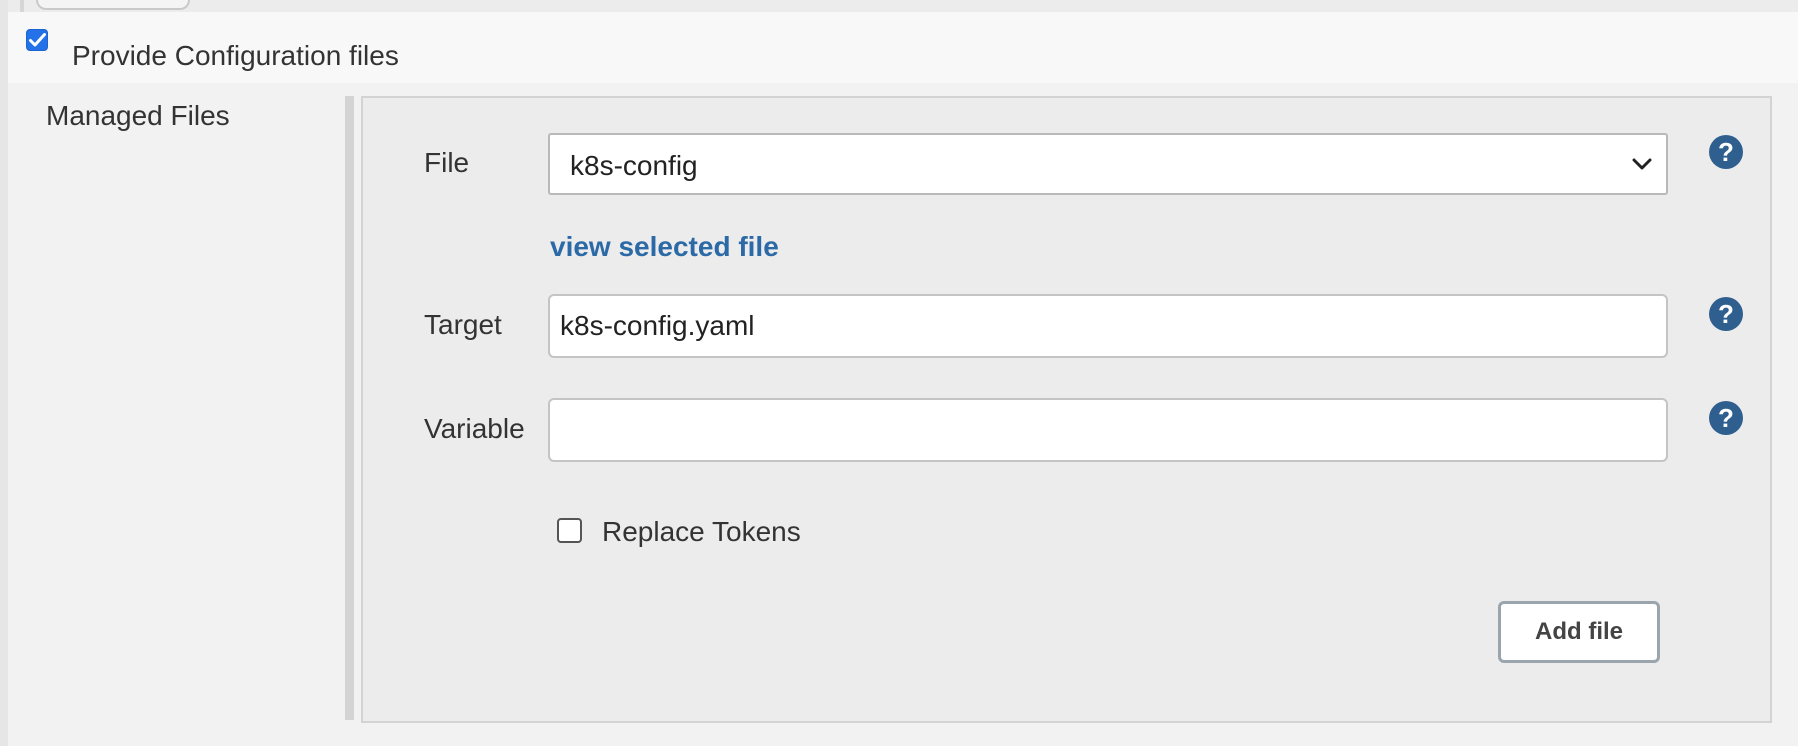  Describe the element at coordinates (113, 5) in the screenshot. I see `collapsed-tab-edge` at that location.